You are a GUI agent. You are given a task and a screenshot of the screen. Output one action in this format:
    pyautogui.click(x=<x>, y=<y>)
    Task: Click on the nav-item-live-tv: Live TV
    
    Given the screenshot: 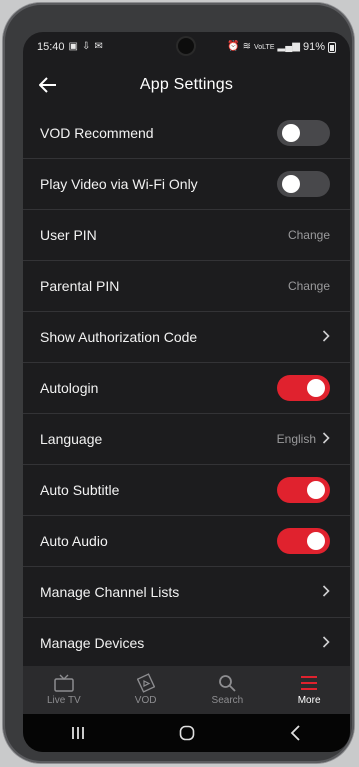 What is the action you would take?
    pyautogui.click(x=64, y=690)
    